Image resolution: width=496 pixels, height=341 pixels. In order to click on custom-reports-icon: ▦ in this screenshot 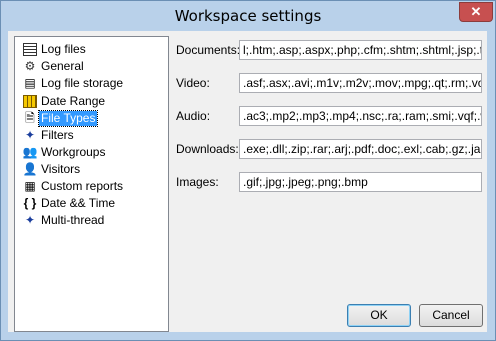, I will do `click(30, 186)`.